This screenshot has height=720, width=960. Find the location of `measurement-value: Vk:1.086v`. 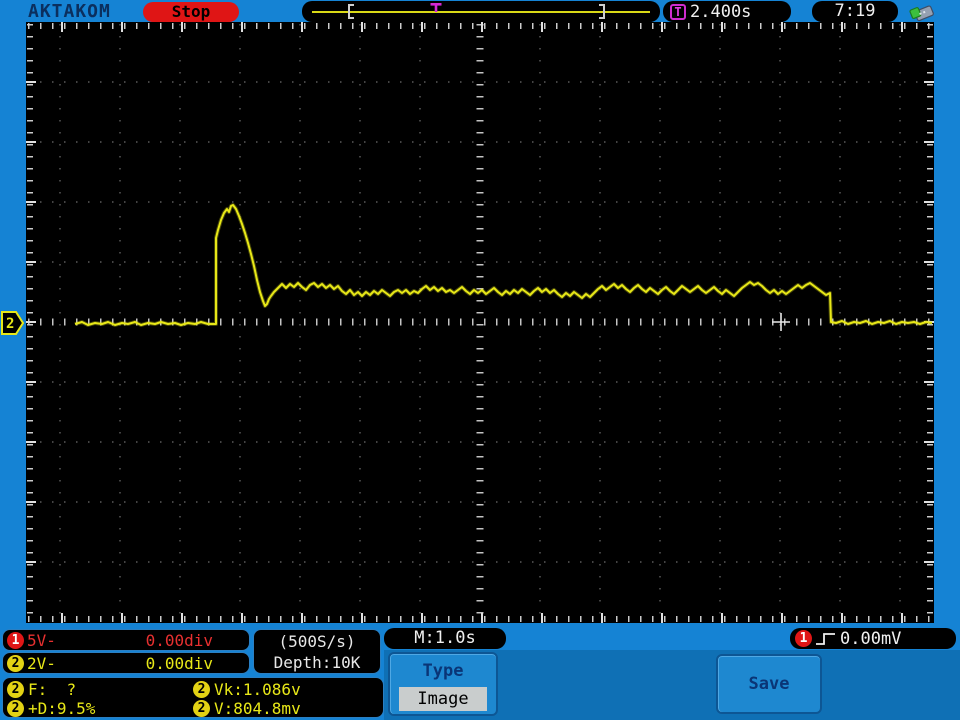

measurement-value: Vk:1.086v is located at coordinates (257, 689).